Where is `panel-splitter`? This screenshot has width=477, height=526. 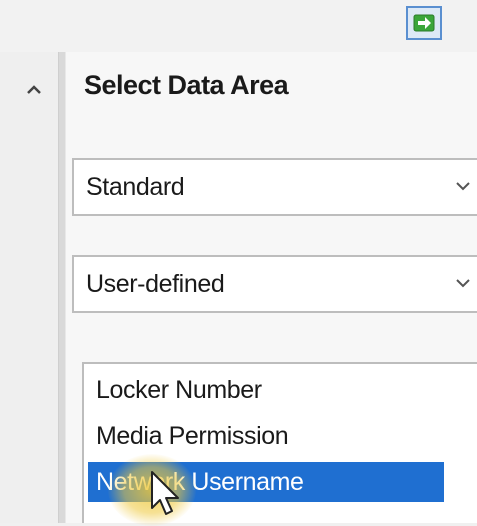
panel-splitter is located at coordinates (62, 287).